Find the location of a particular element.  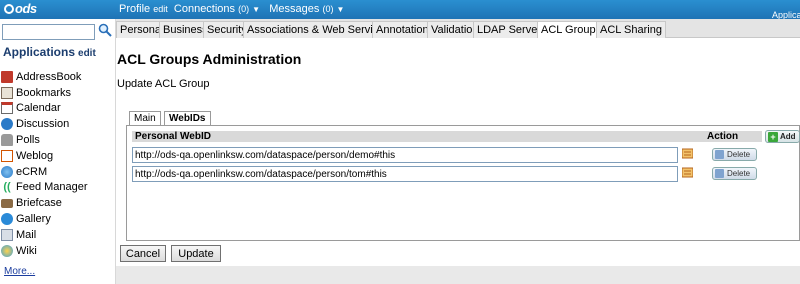

table-header: Personal WebID Action is located at coordinates (447, 136).